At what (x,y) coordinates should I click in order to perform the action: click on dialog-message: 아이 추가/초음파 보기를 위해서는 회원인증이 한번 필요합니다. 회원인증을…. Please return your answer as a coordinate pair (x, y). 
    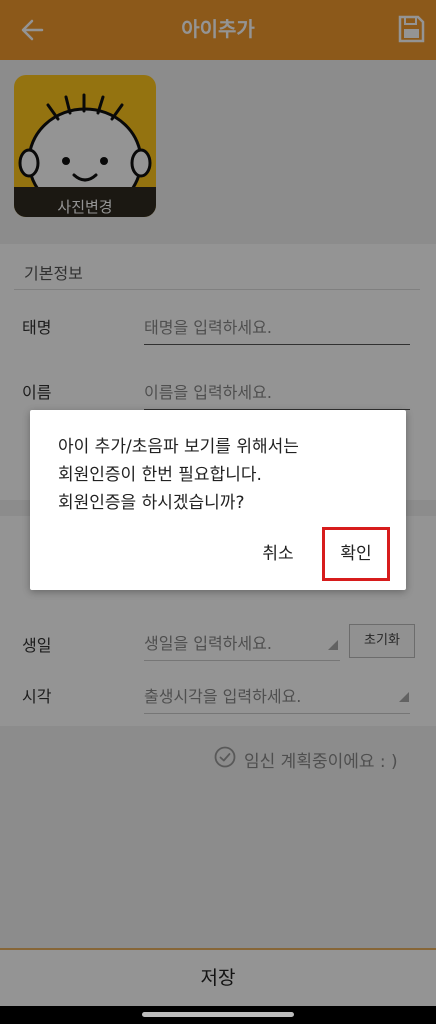
    Looking at the image, I should click on (223, 475).